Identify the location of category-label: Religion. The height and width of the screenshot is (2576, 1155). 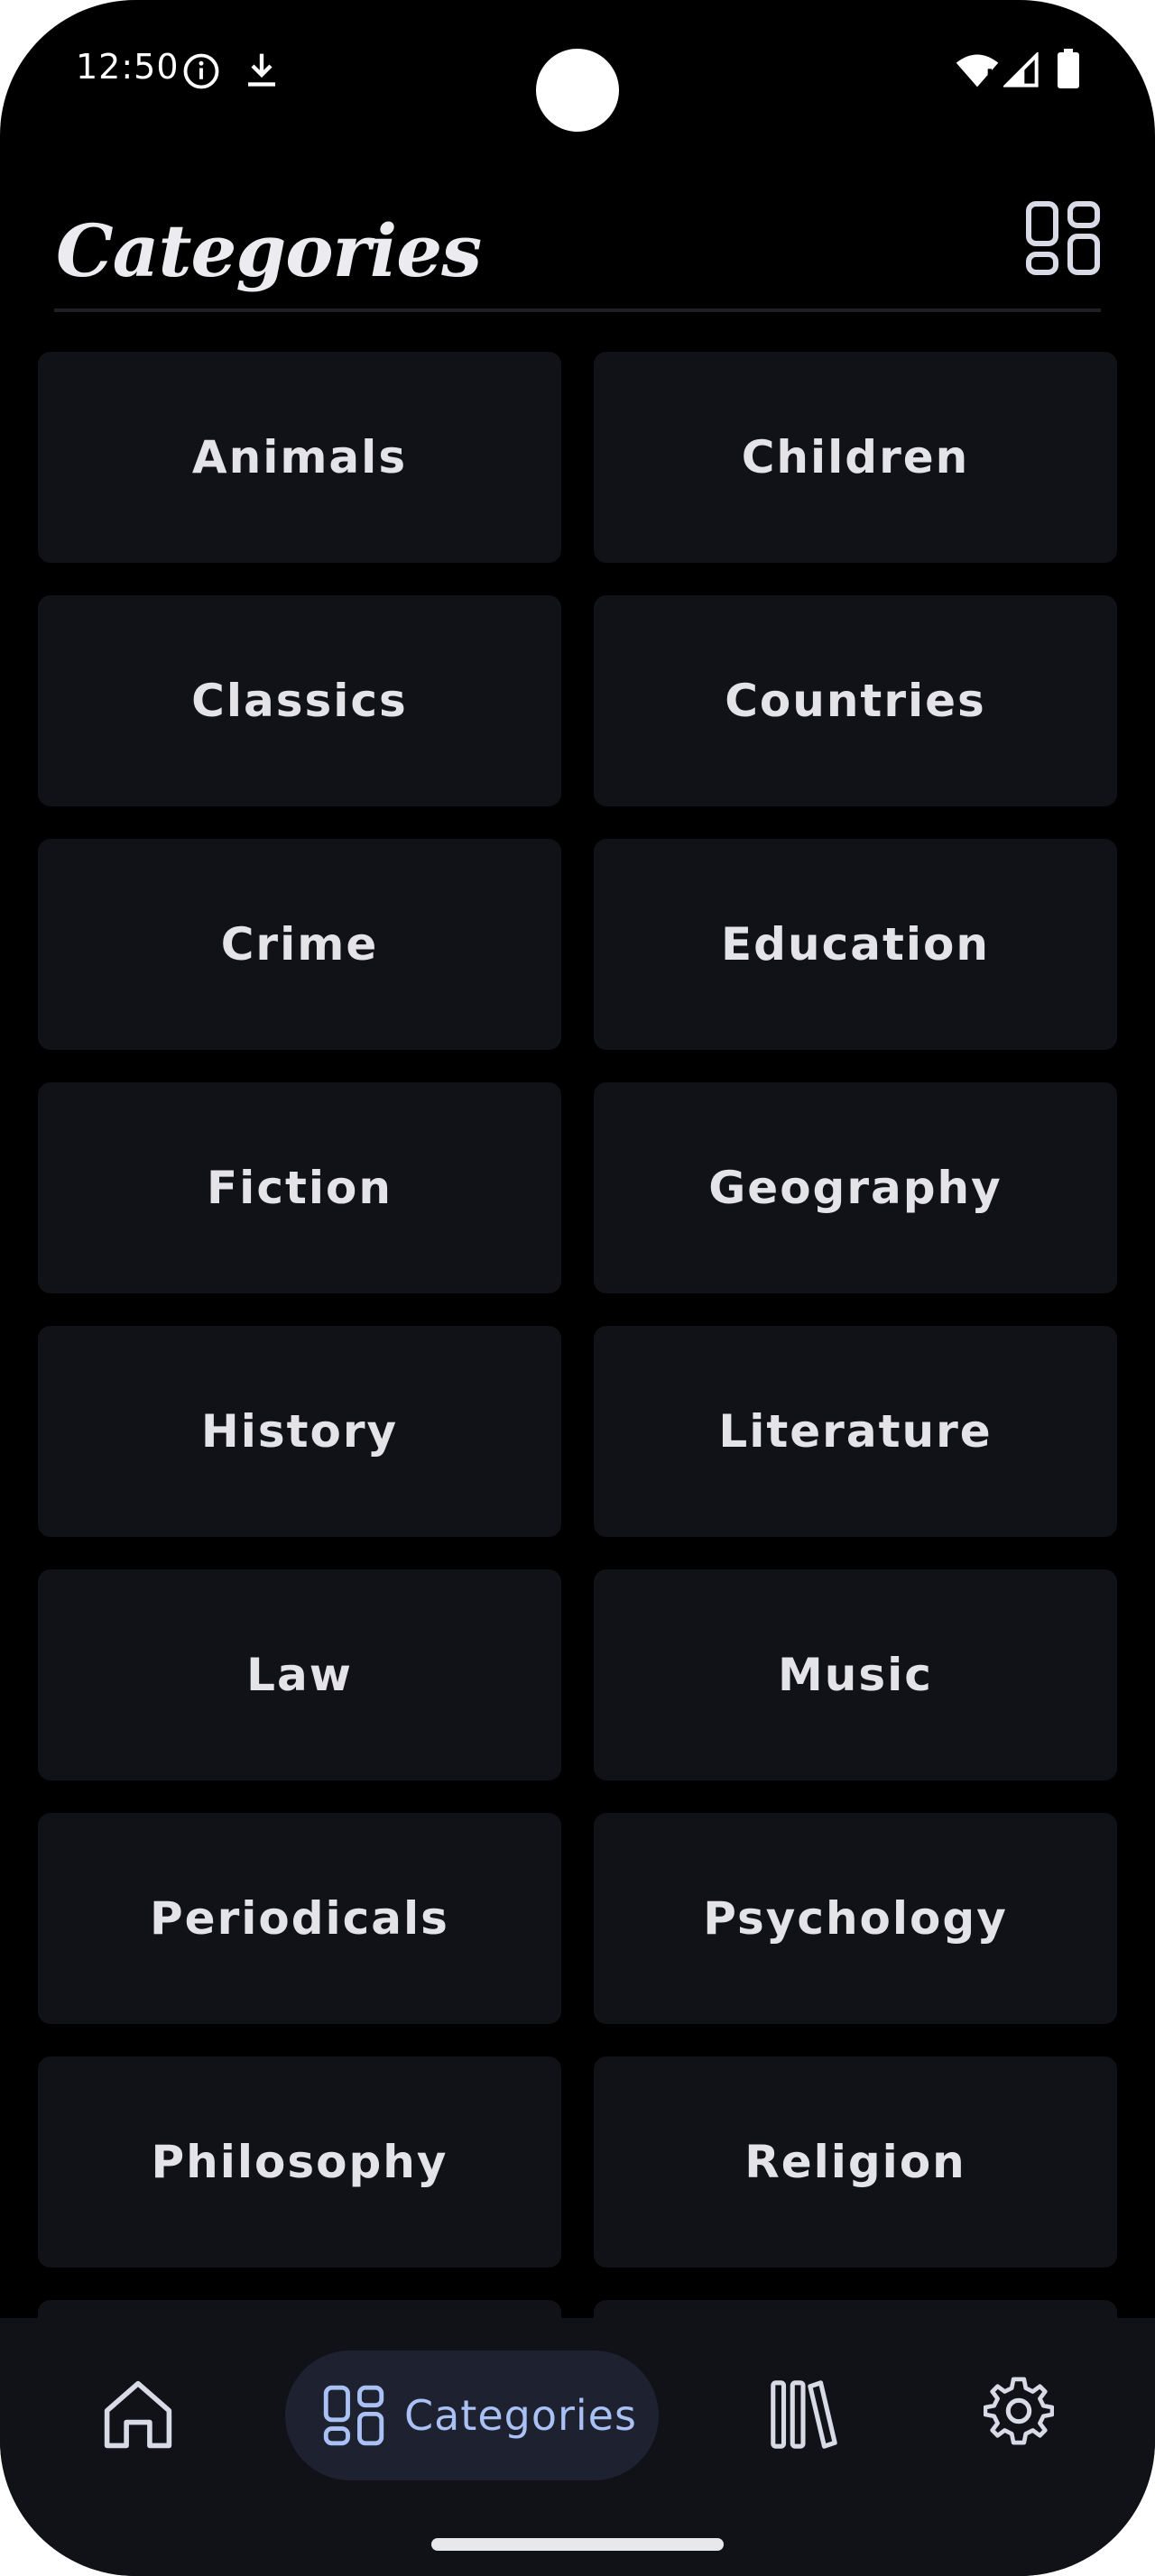
(855, 2162).